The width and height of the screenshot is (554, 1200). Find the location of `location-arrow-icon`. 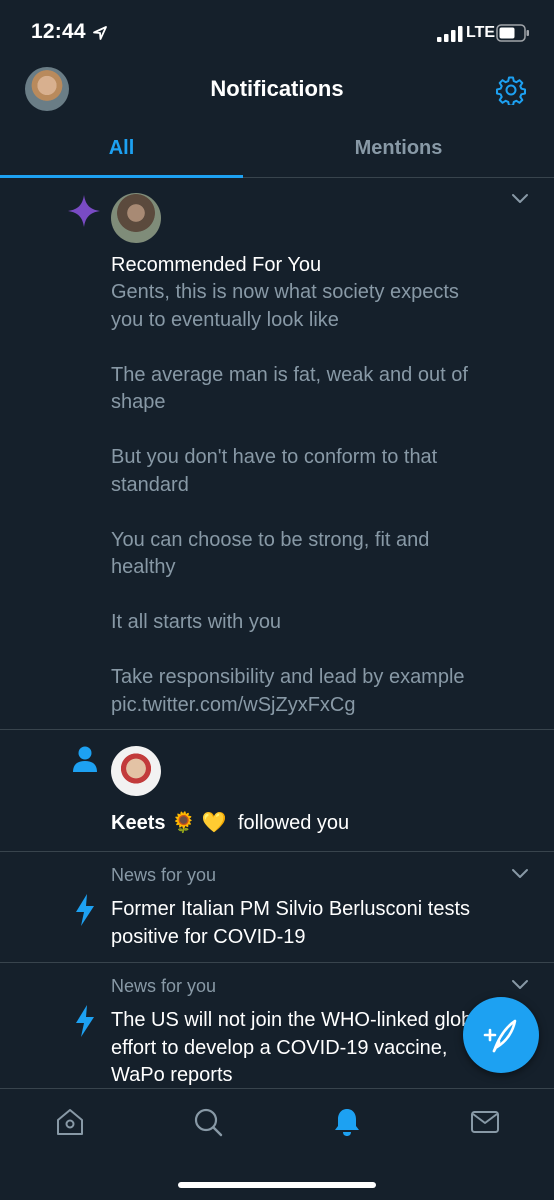

location-arrow-icon is located at coordinates (100, 33).